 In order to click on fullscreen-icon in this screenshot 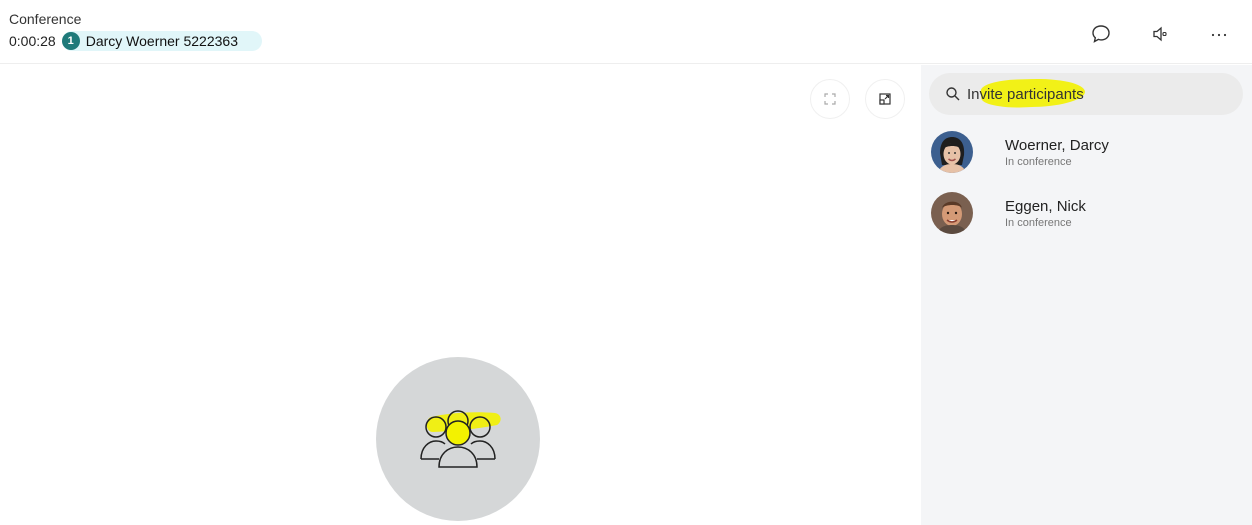, I will do `click(830, 99)`.